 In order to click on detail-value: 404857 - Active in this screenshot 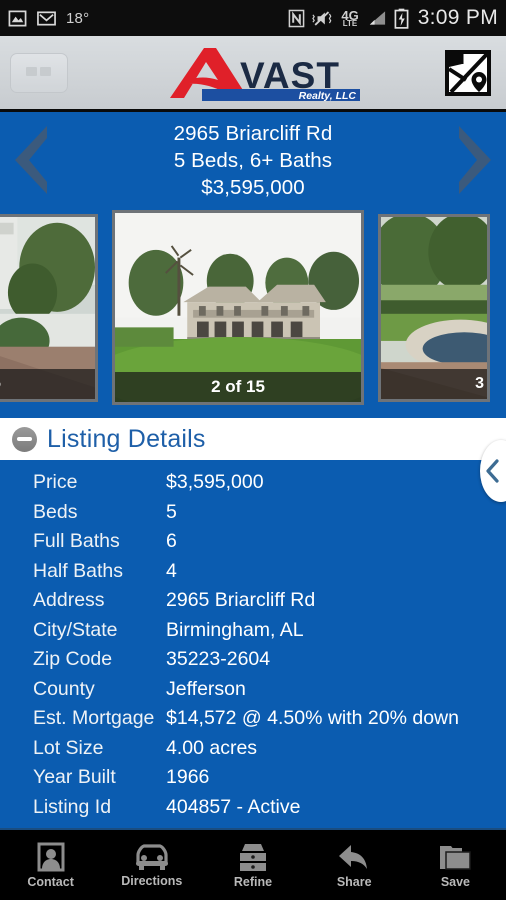, I will do `click(233, 806)`.